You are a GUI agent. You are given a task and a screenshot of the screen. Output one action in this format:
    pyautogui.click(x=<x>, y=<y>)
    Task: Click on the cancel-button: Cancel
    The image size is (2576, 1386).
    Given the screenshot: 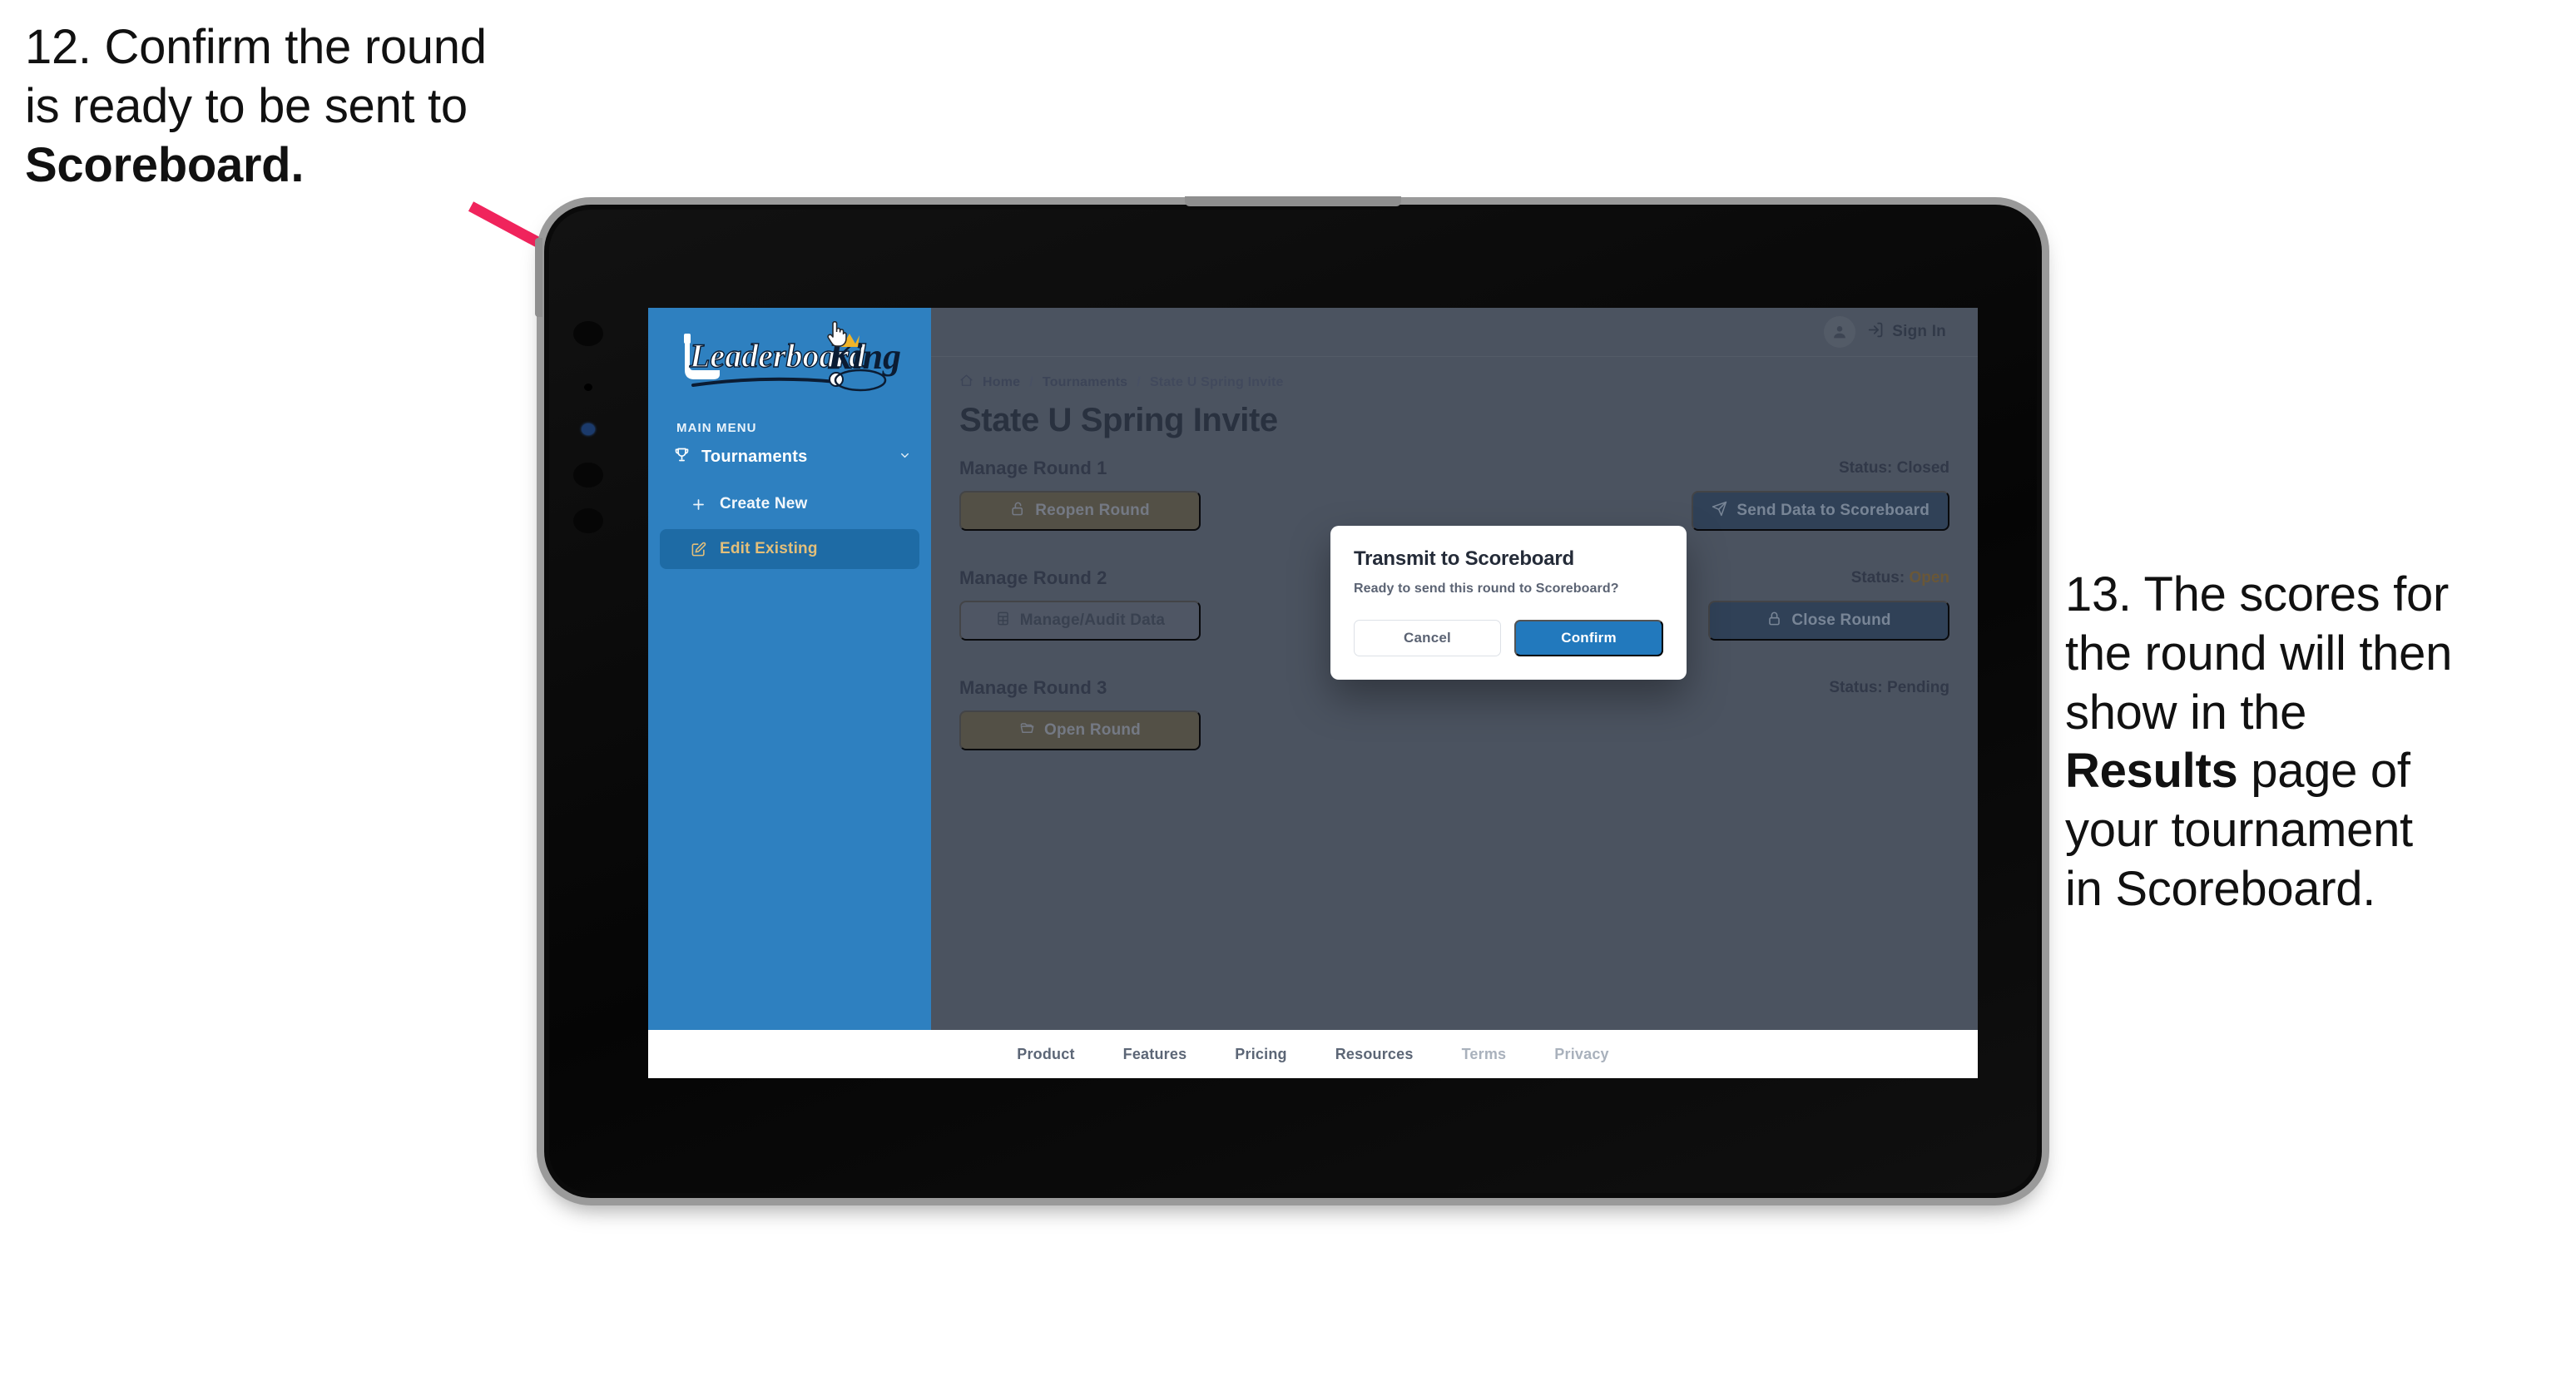 What is the action you would take?
    pyautogui.click(x=1428, y=638)
    